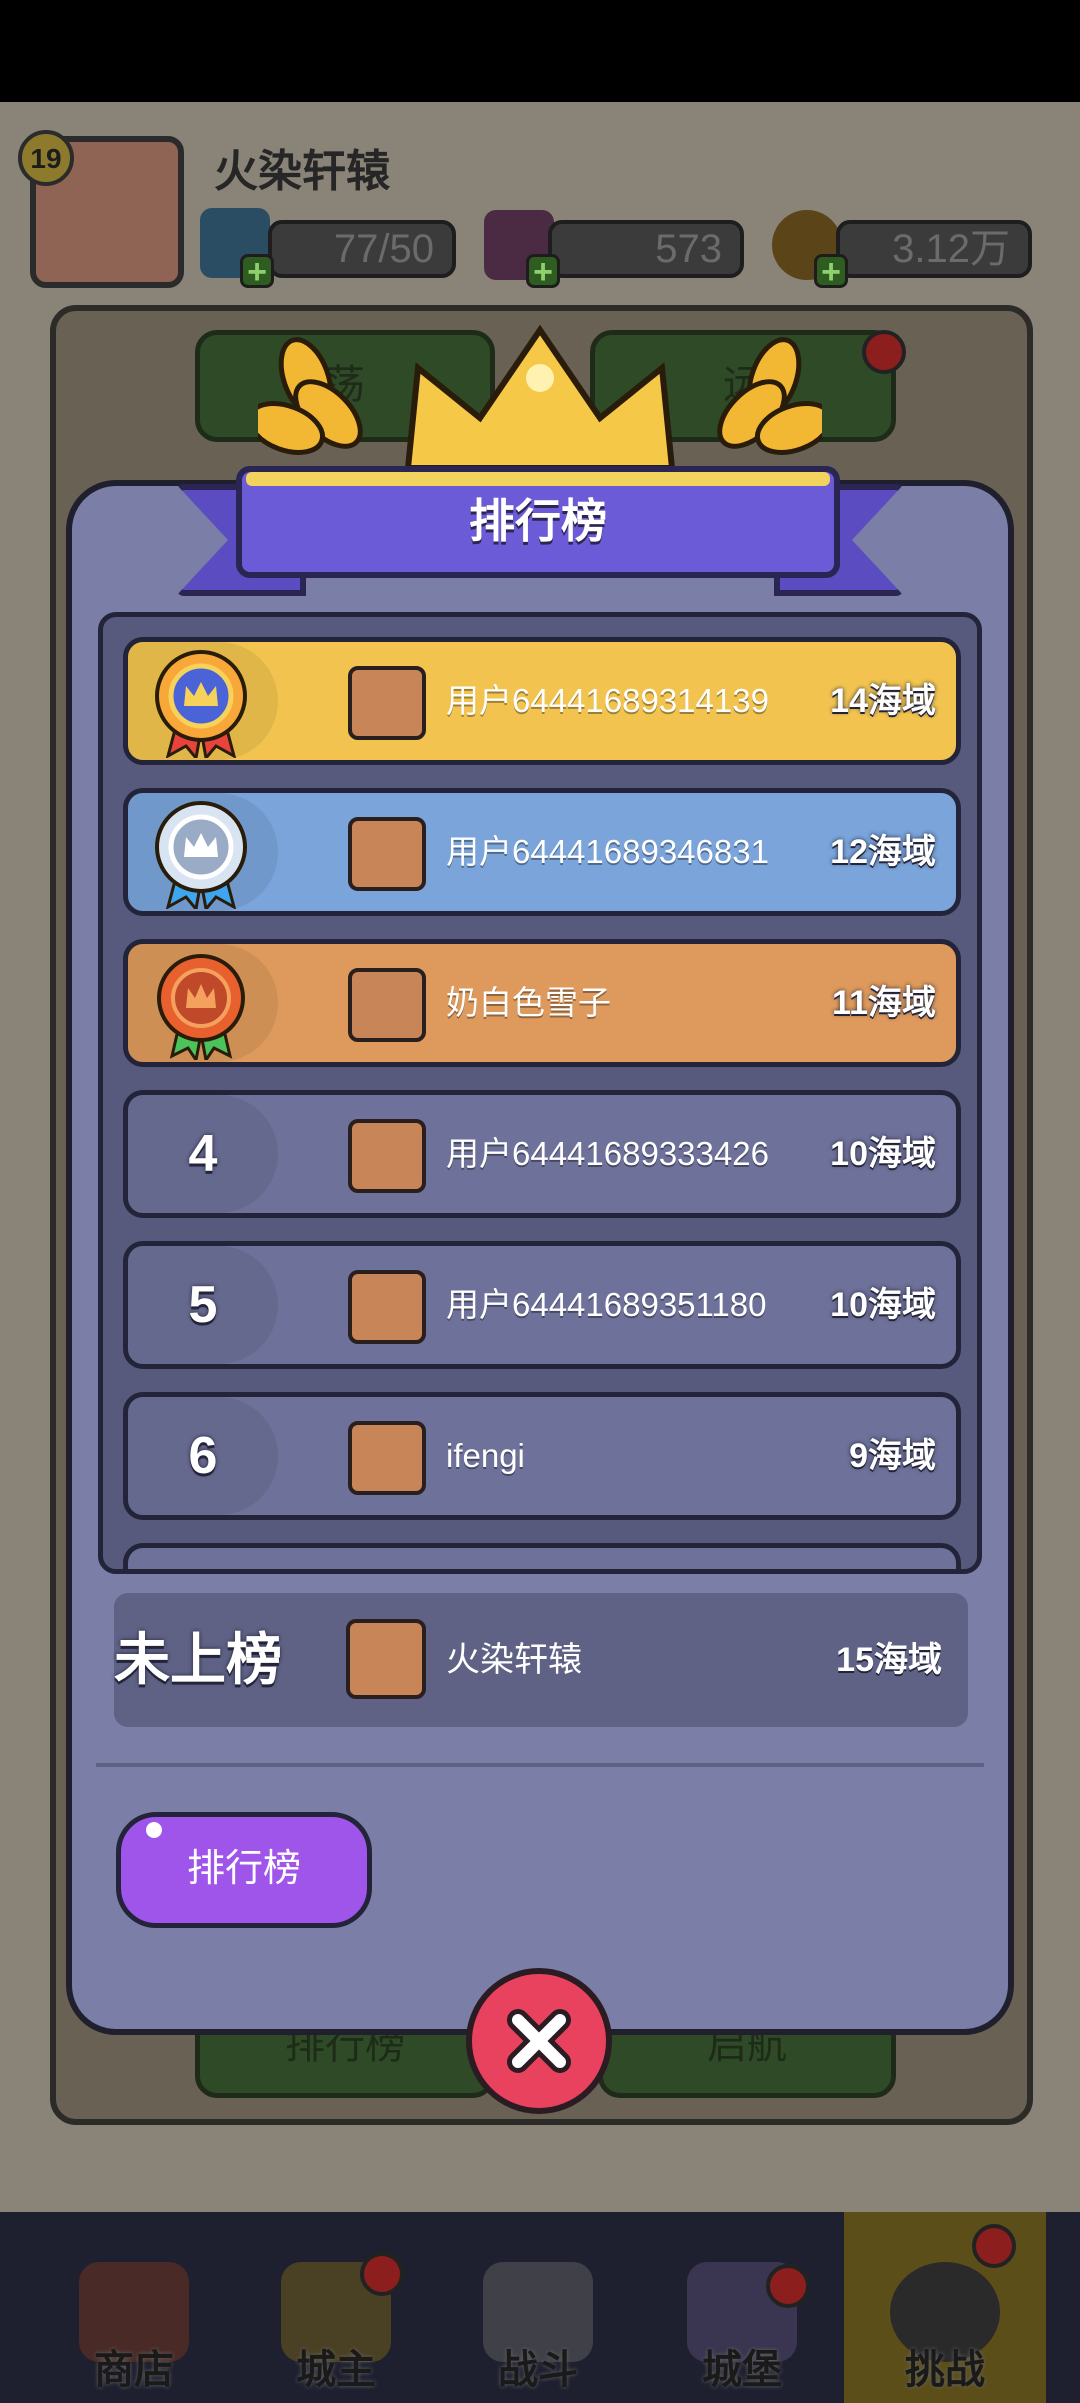 This screenshot has height=2403, width=1080. I want to click on crown-decoration, so click(540, 397).